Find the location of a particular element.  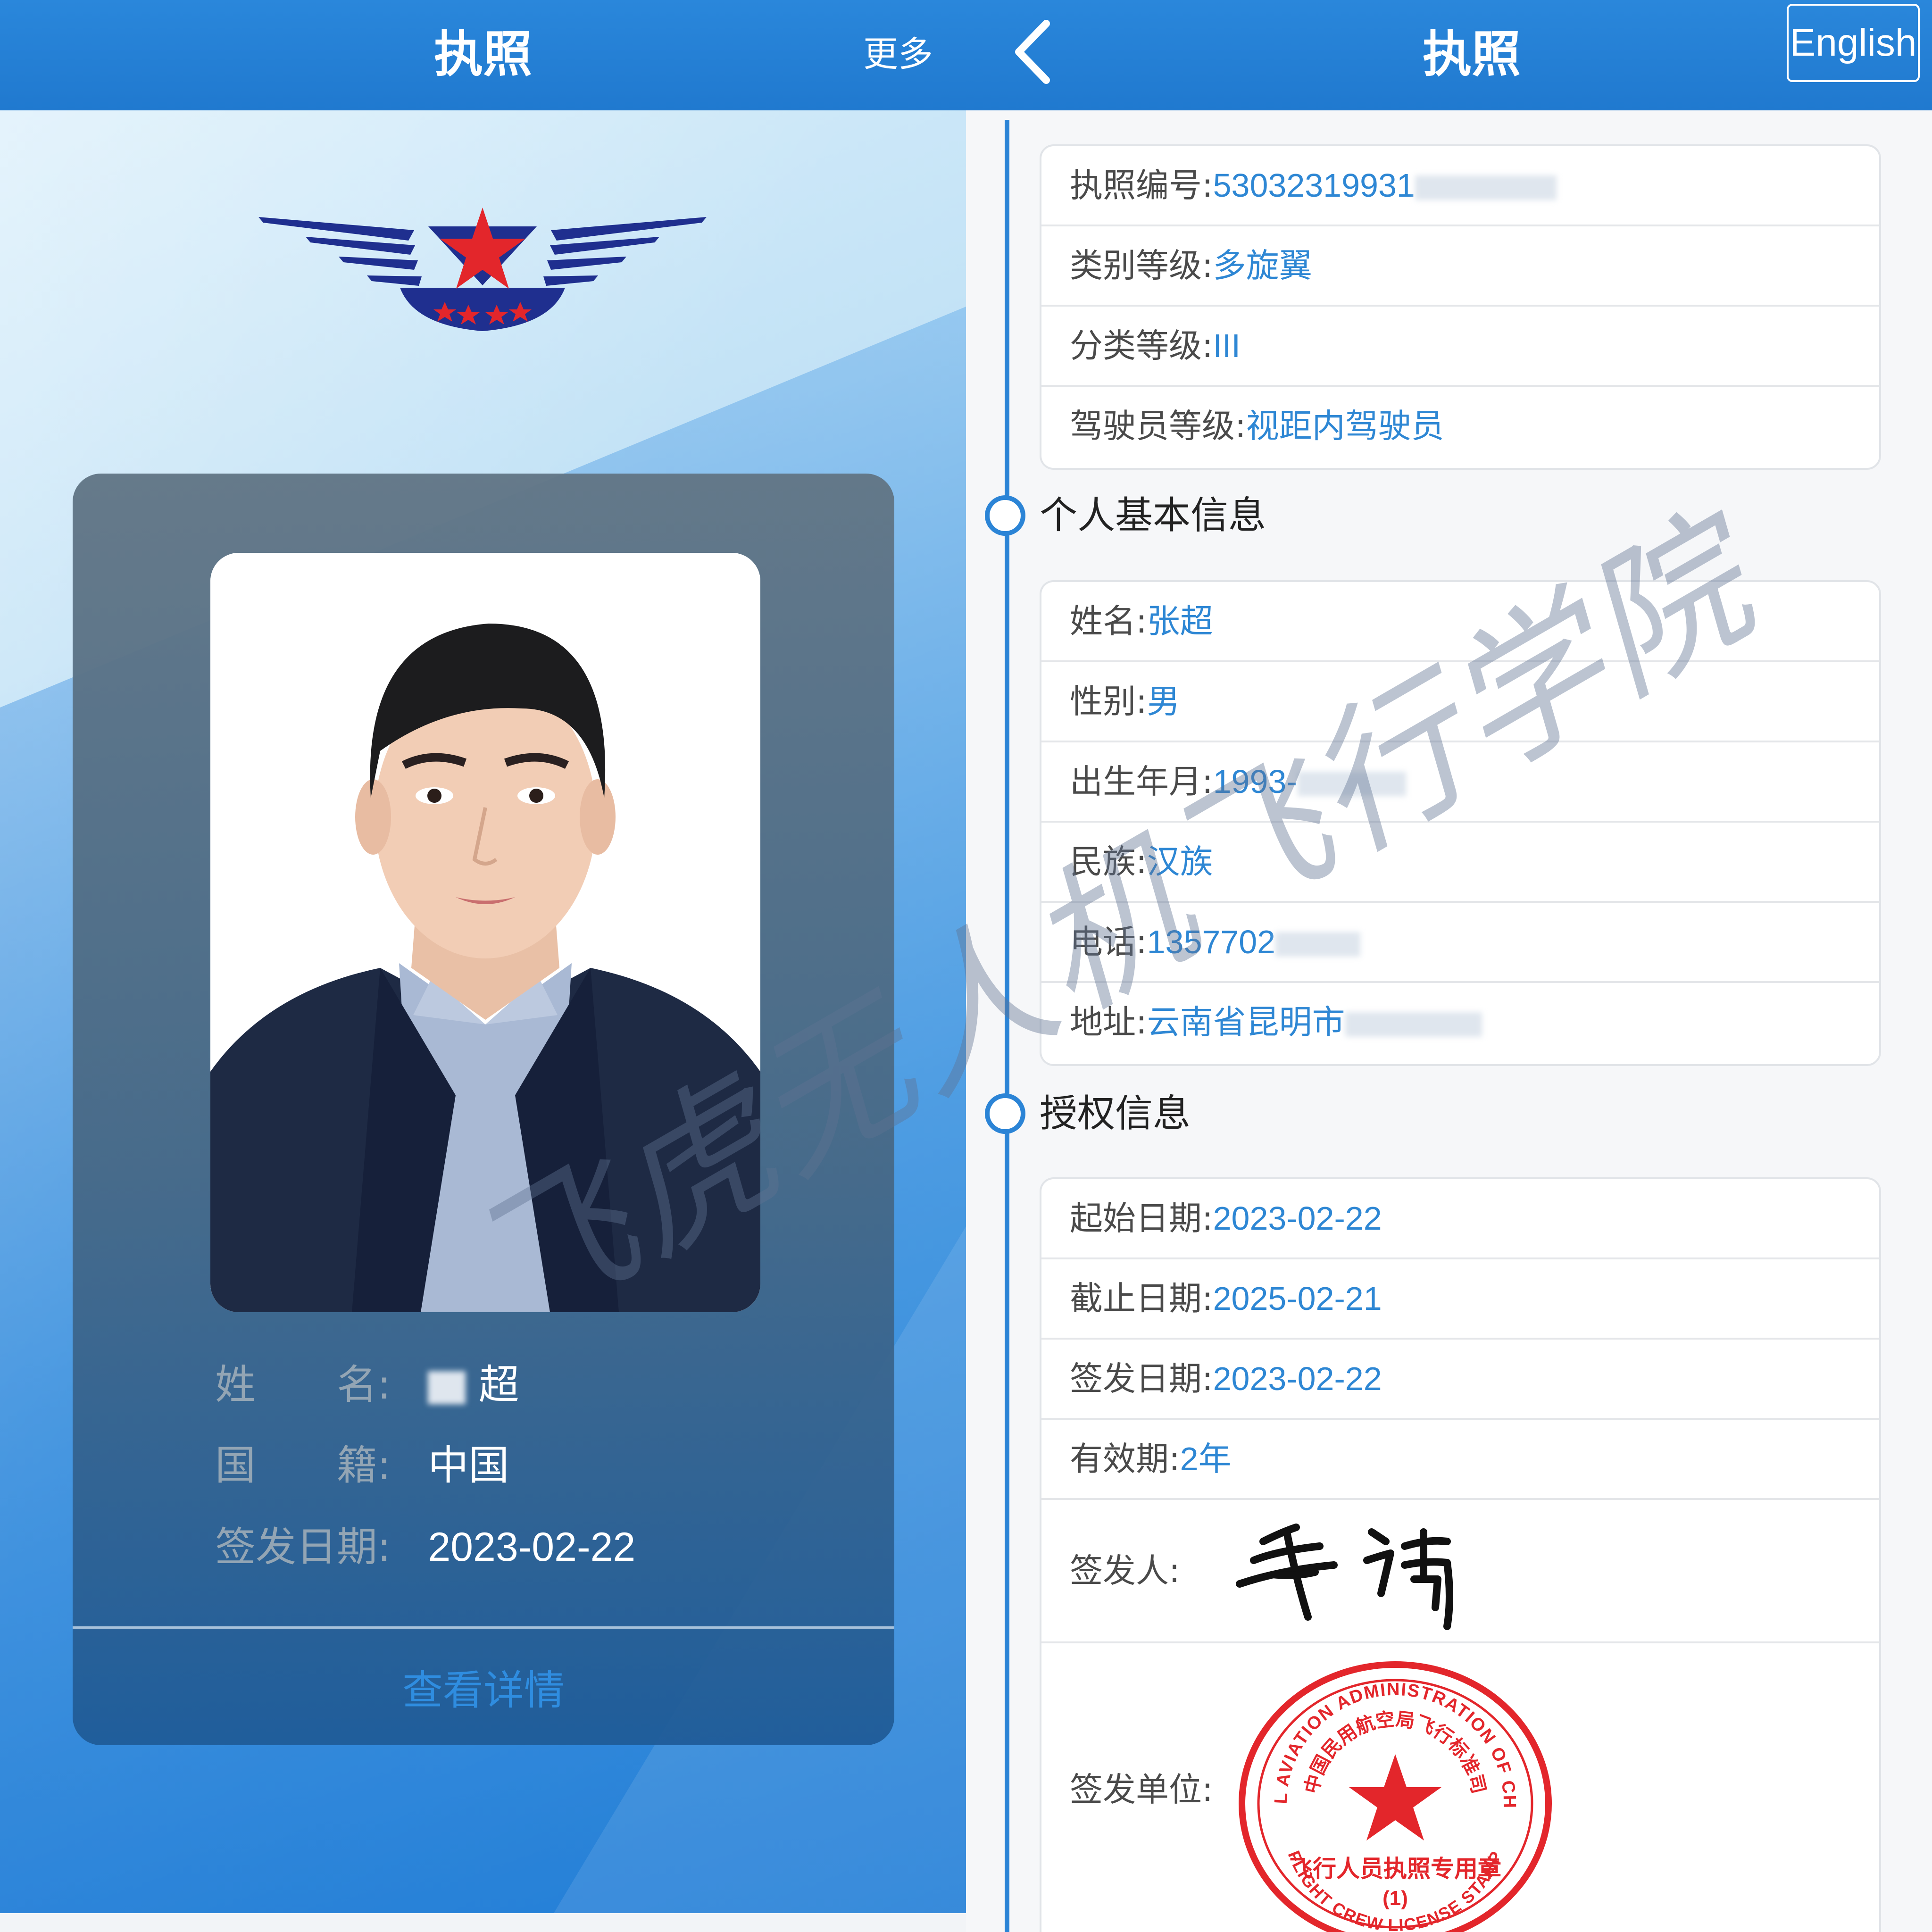

view-details-button: 查看详情 is located at coordinates (484, 1691).